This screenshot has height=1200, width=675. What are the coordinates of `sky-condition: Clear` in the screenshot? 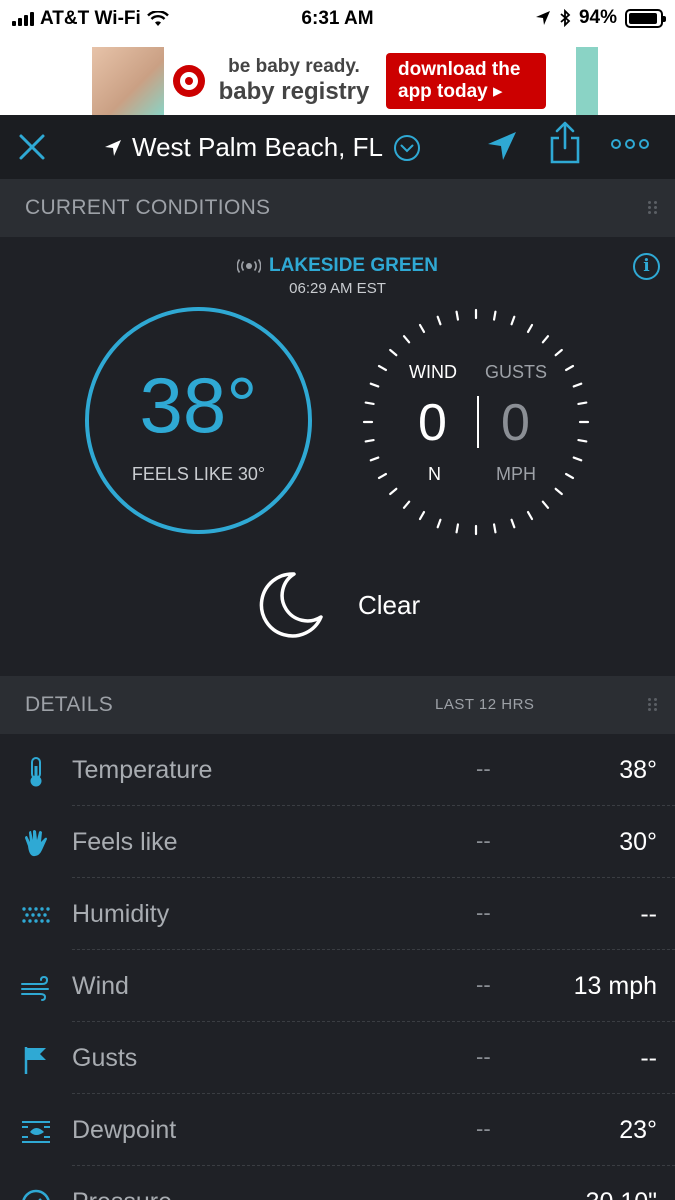 It's located at (339, 605).